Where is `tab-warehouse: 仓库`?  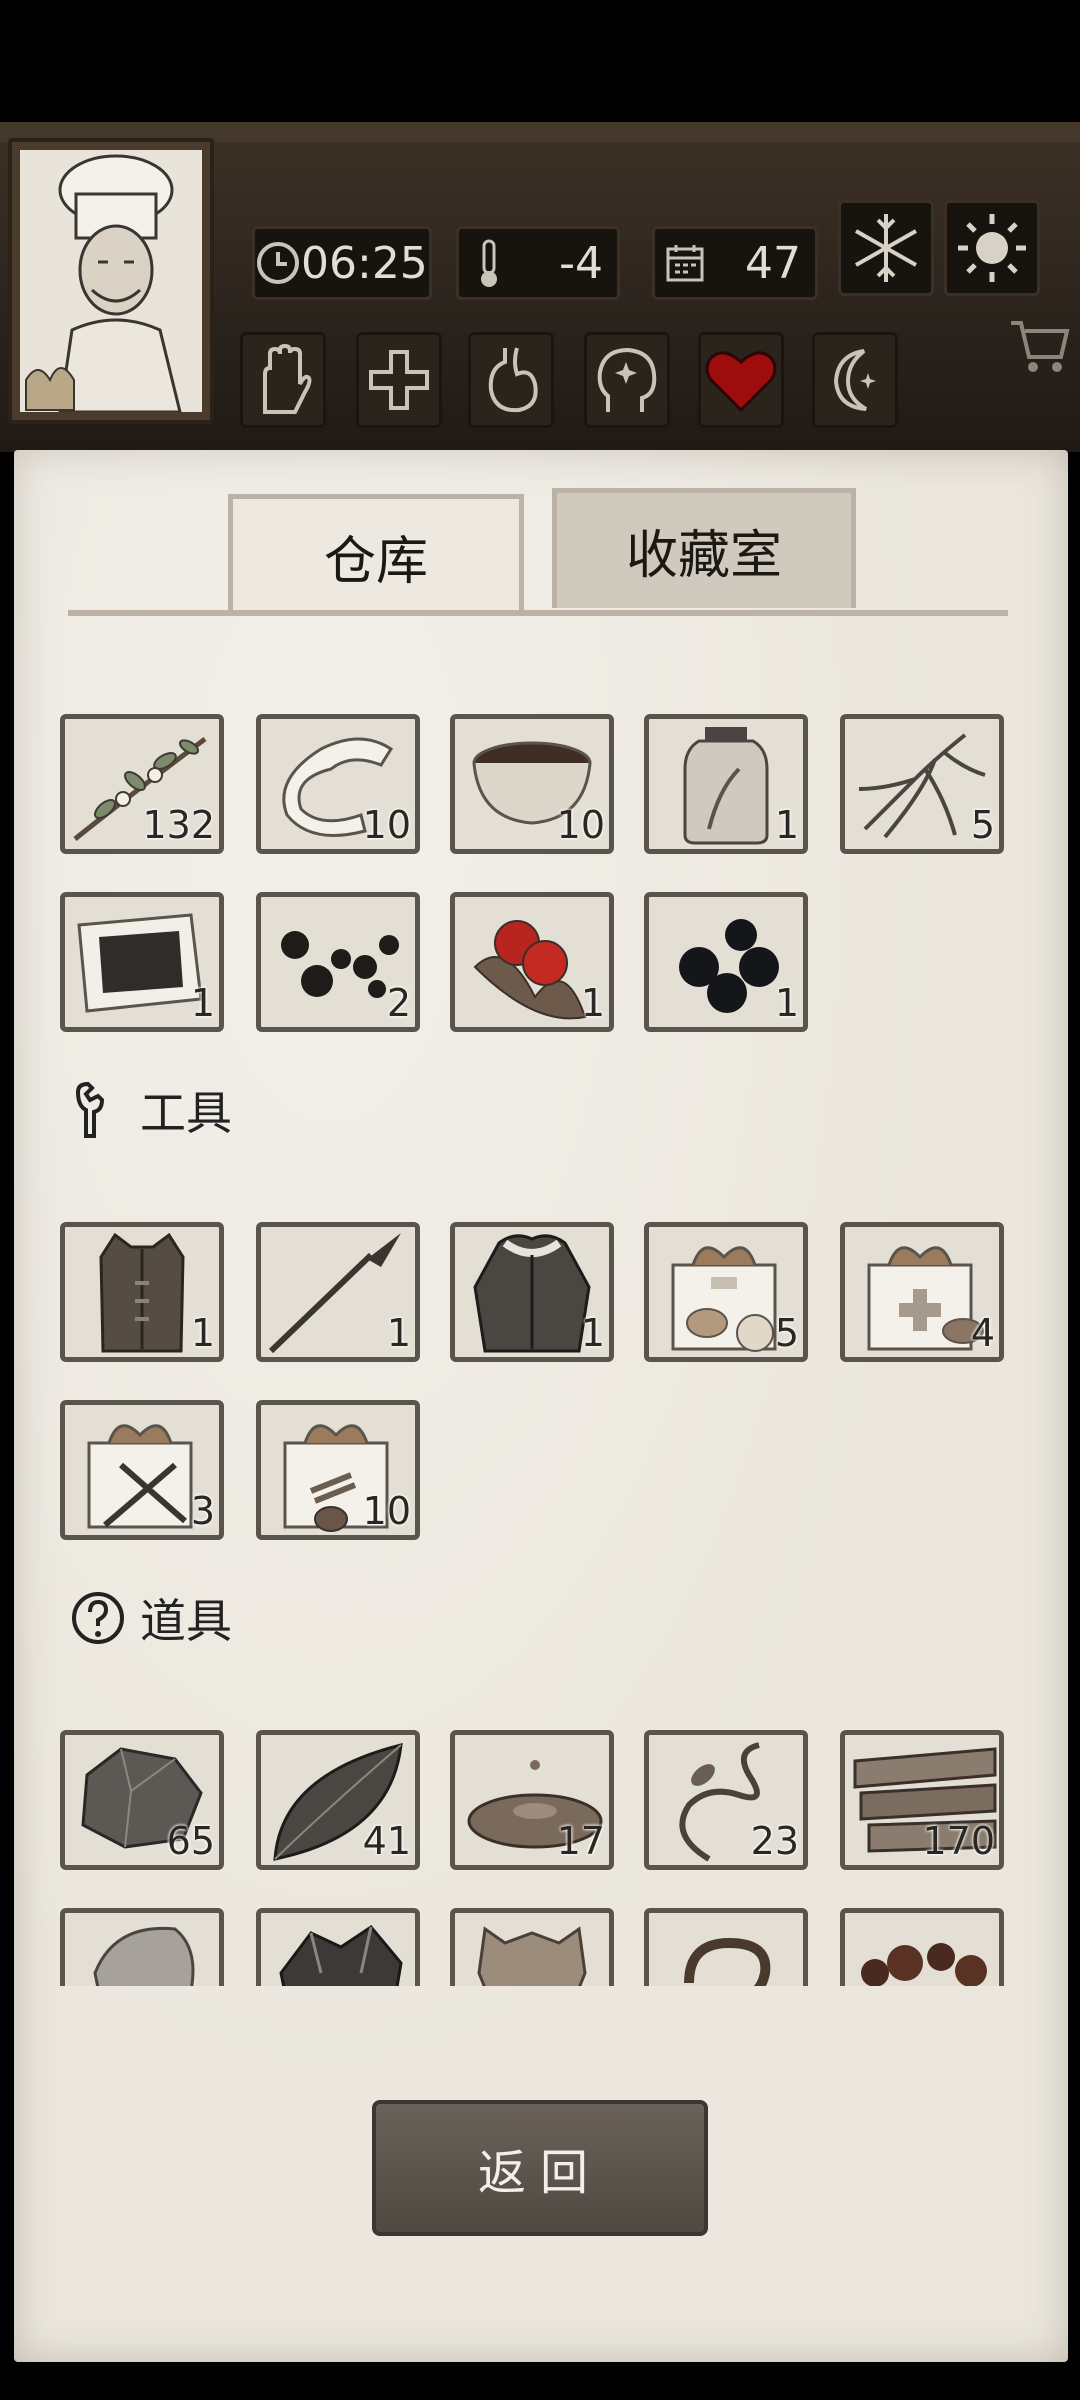
tab-warehouse: 仓库 is located at coordinates (376, 554).